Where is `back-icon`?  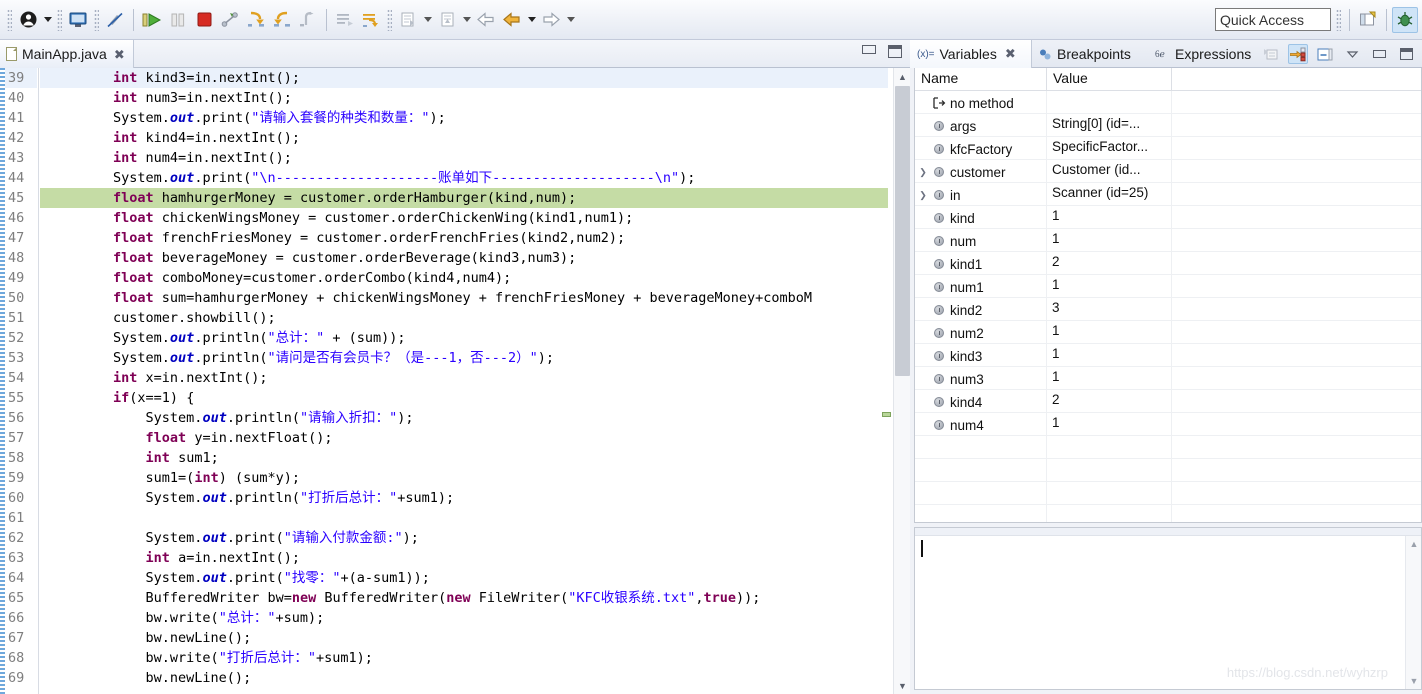
back-icon is located at coordinates (512, 20).